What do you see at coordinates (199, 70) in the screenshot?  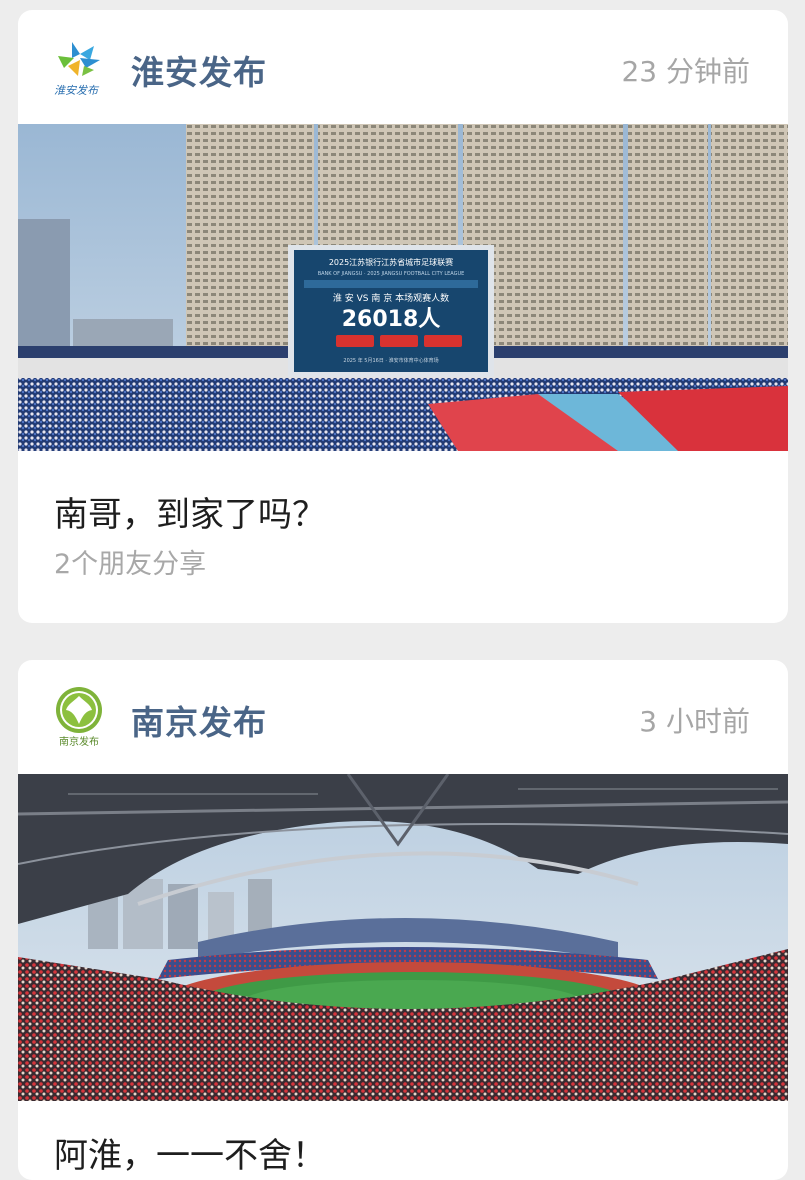 I see `source-name: 淮安发布` at bounding box center [199, 70].